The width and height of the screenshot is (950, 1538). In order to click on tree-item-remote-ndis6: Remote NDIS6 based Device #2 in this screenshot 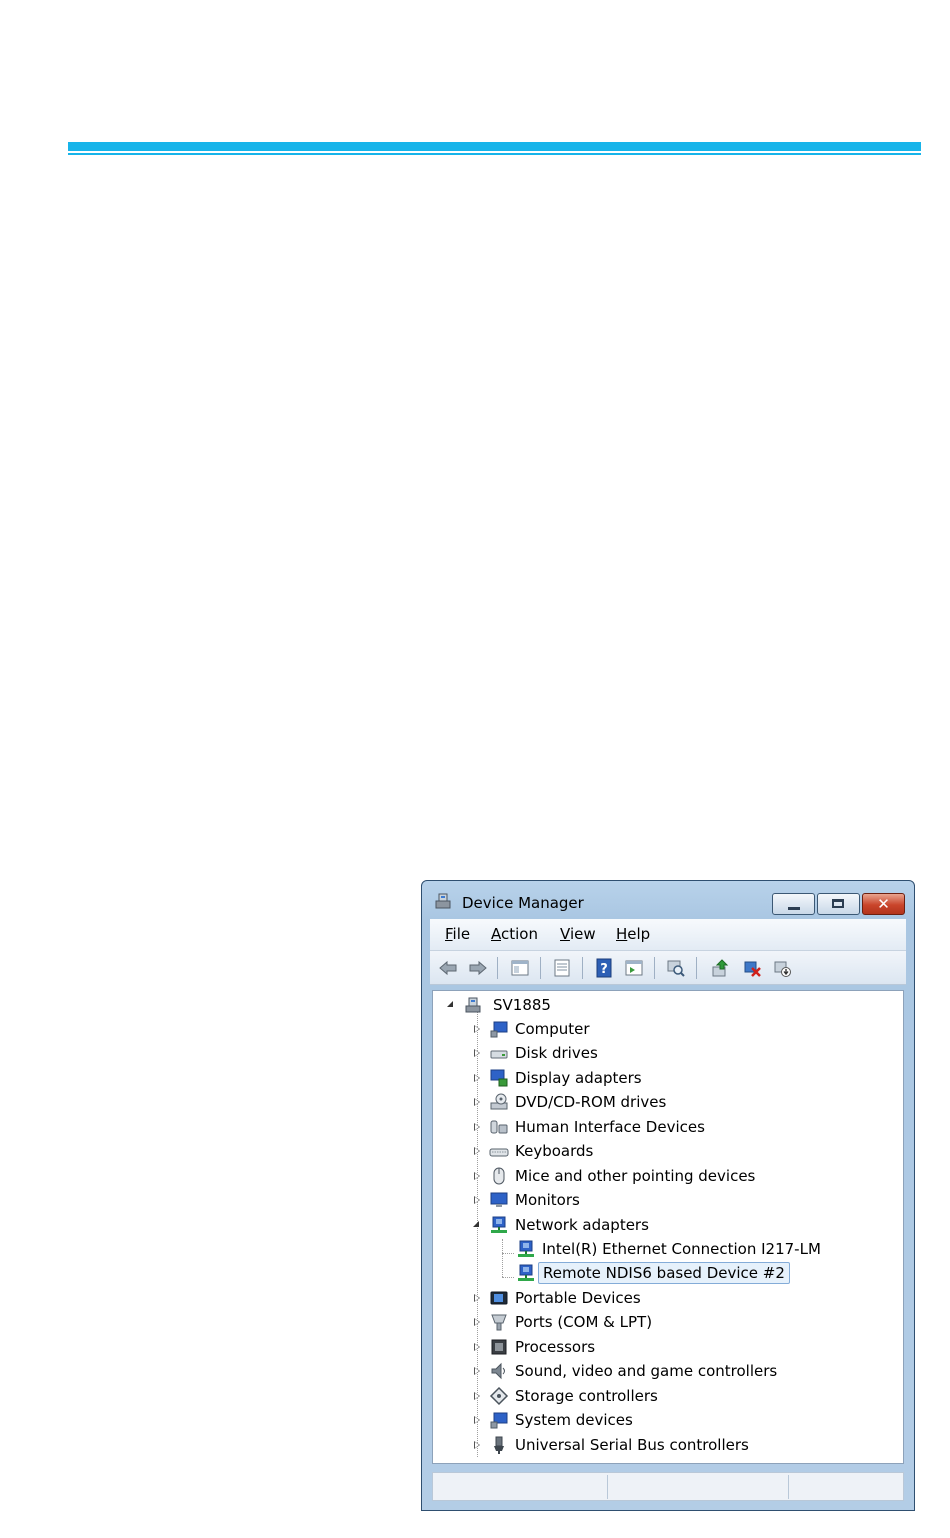, I will do `click(652, 1273)`.